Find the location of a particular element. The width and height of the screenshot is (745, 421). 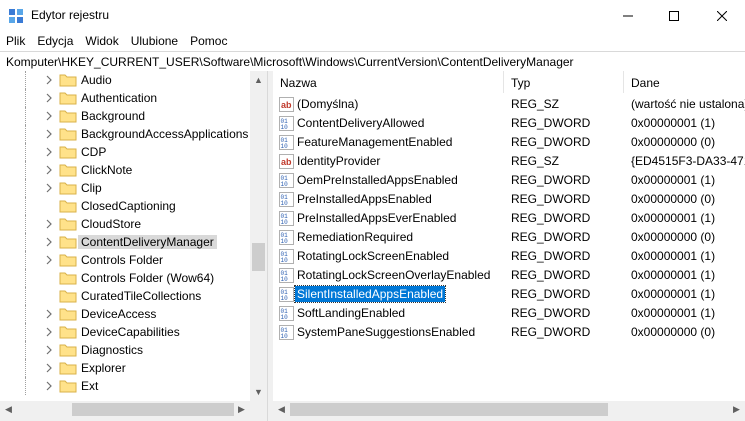

tree-item-label: Ext is located at coordinates (90, 386).